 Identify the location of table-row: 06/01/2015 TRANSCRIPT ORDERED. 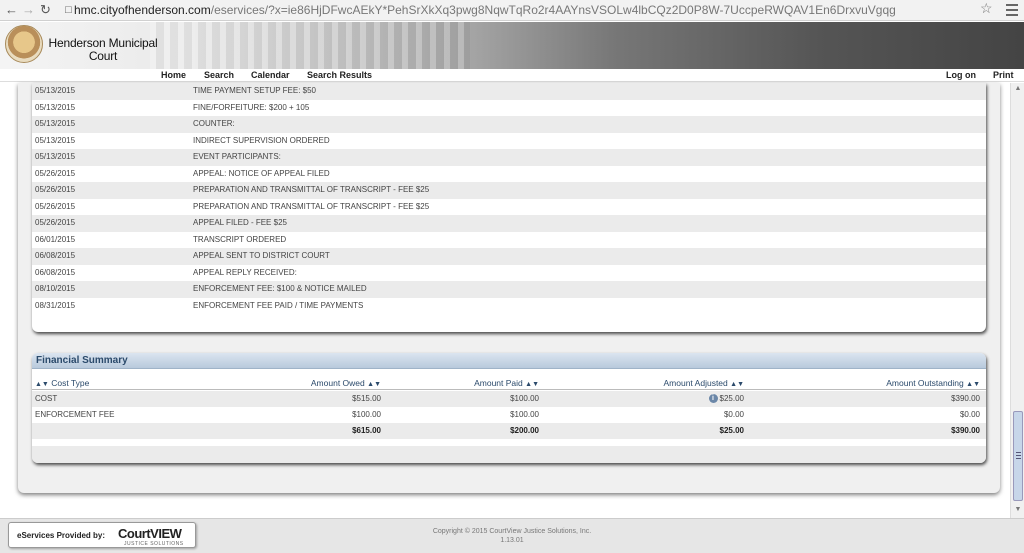
(161, 239).